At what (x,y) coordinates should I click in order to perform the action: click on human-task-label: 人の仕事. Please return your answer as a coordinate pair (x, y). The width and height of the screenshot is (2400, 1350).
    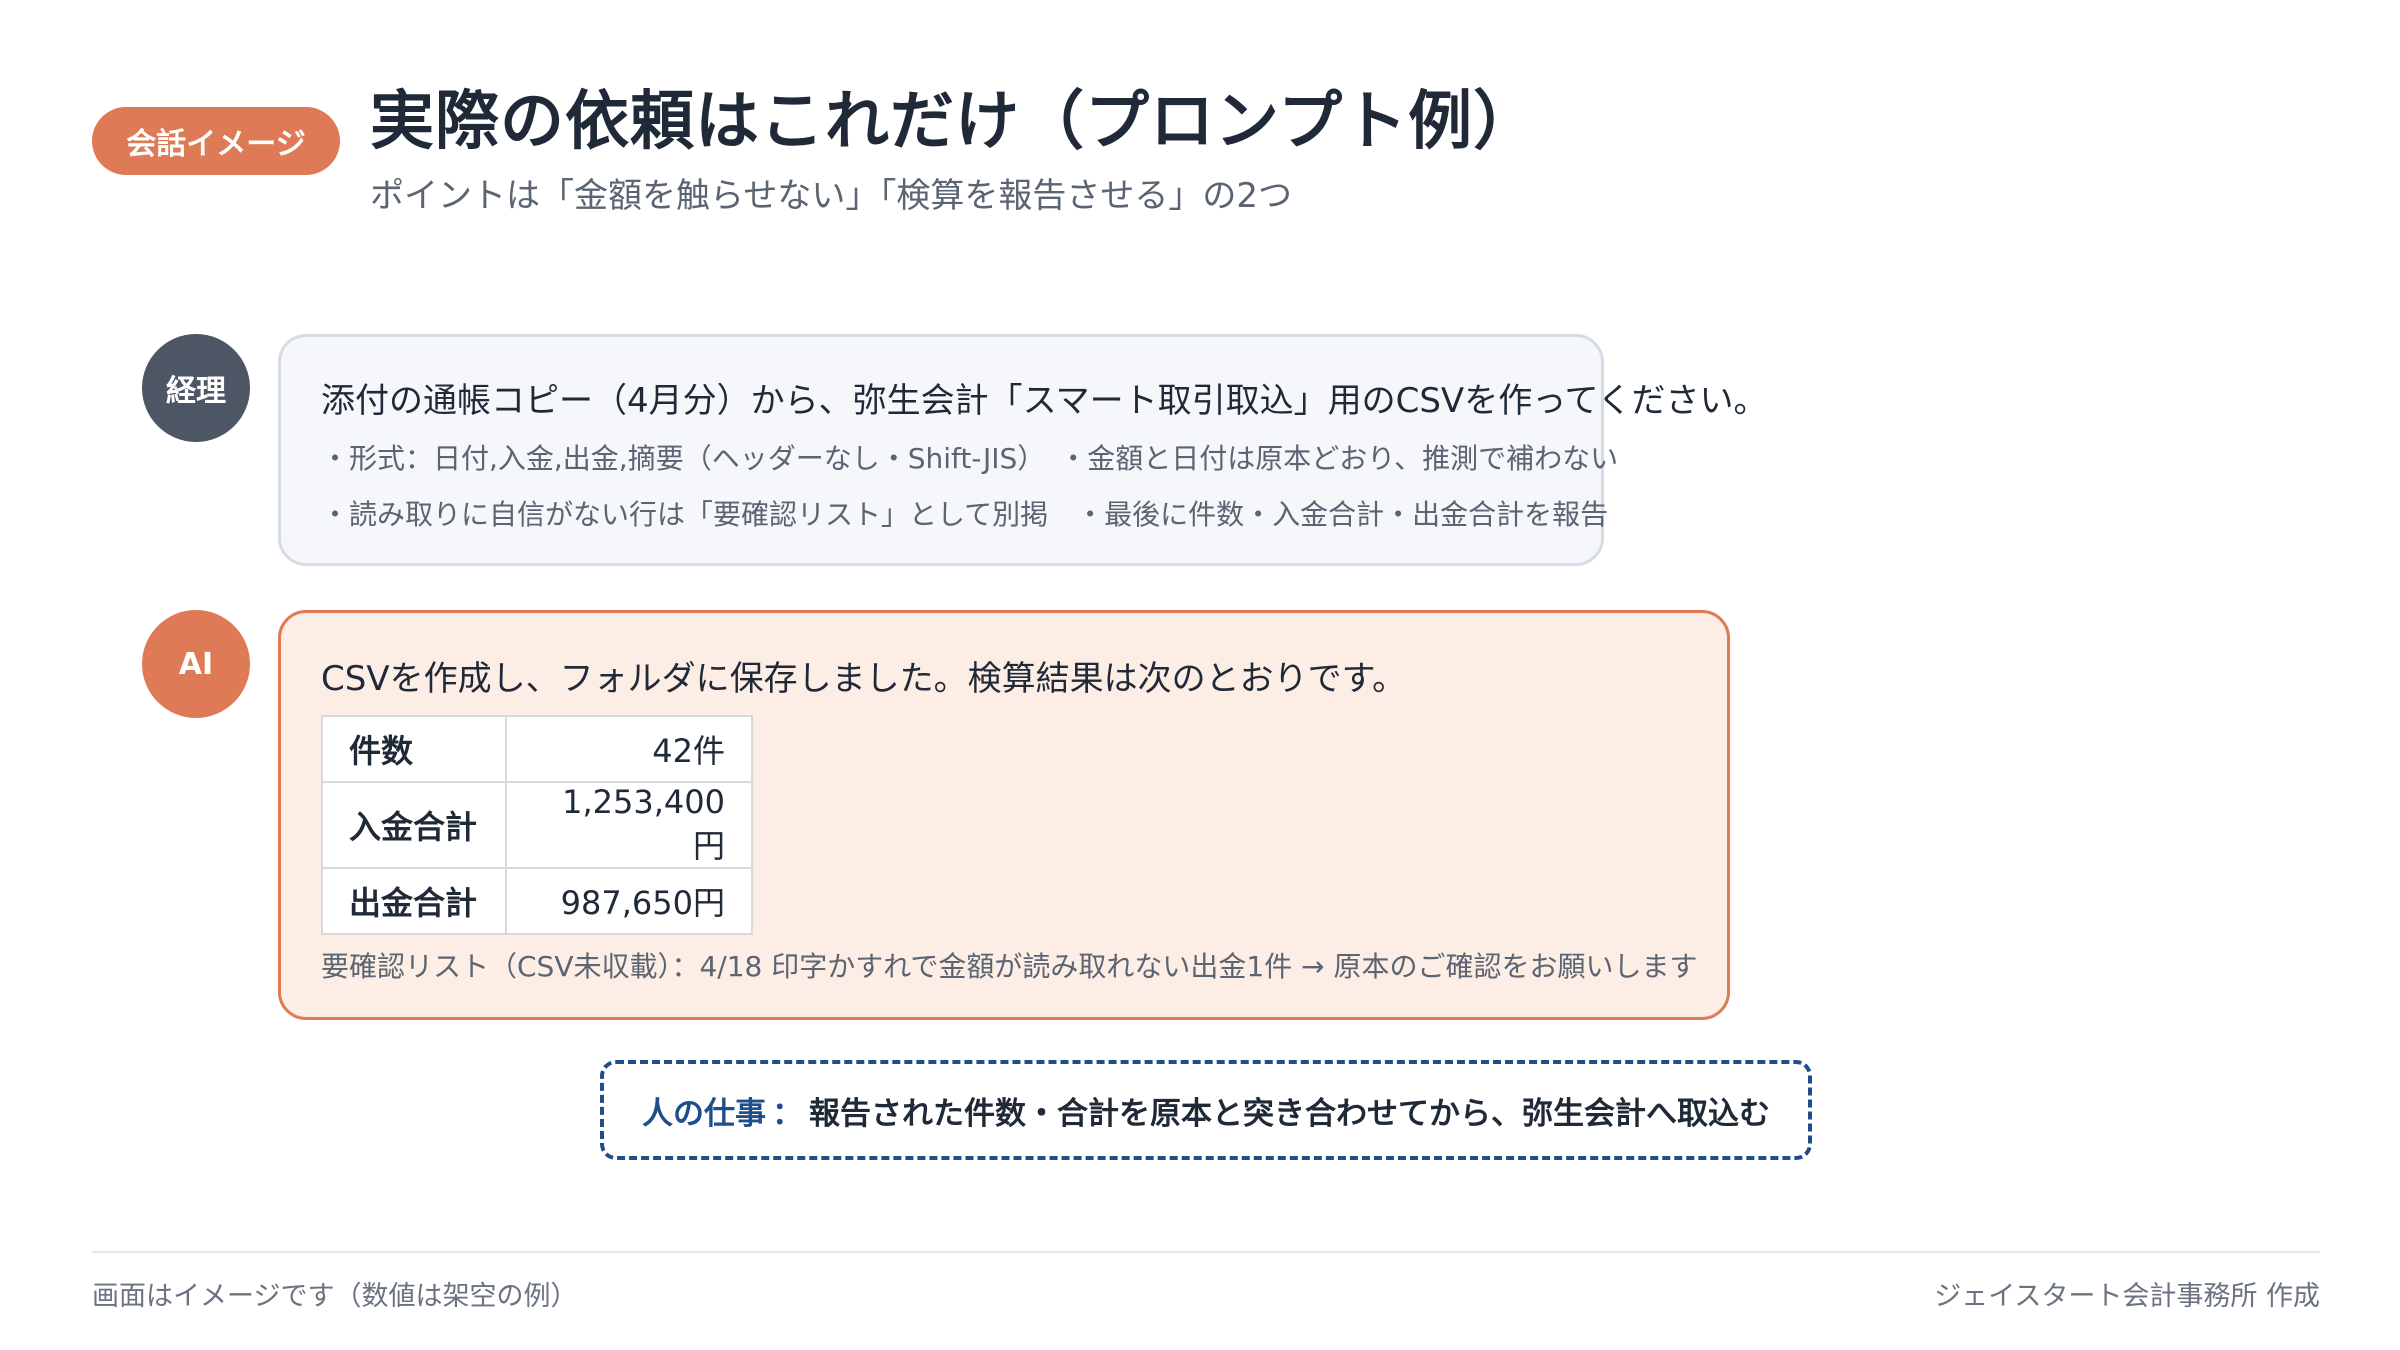
    Looking at the image, I should click on (704, 1113).